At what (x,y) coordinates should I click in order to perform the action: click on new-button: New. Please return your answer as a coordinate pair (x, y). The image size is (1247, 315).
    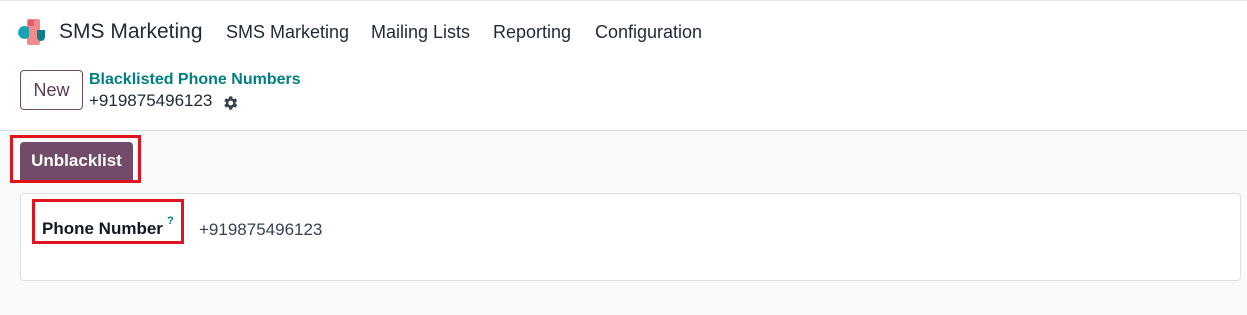
    Looking at the image, I should click on (51, 90).